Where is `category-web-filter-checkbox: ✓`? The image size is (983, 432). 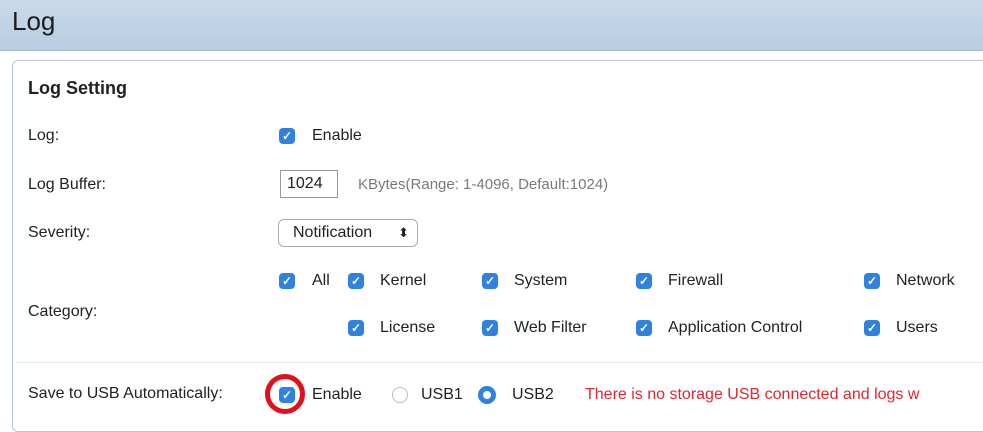
category-web-filter-checkbox: ✓ is located at coordinates (490, 328).